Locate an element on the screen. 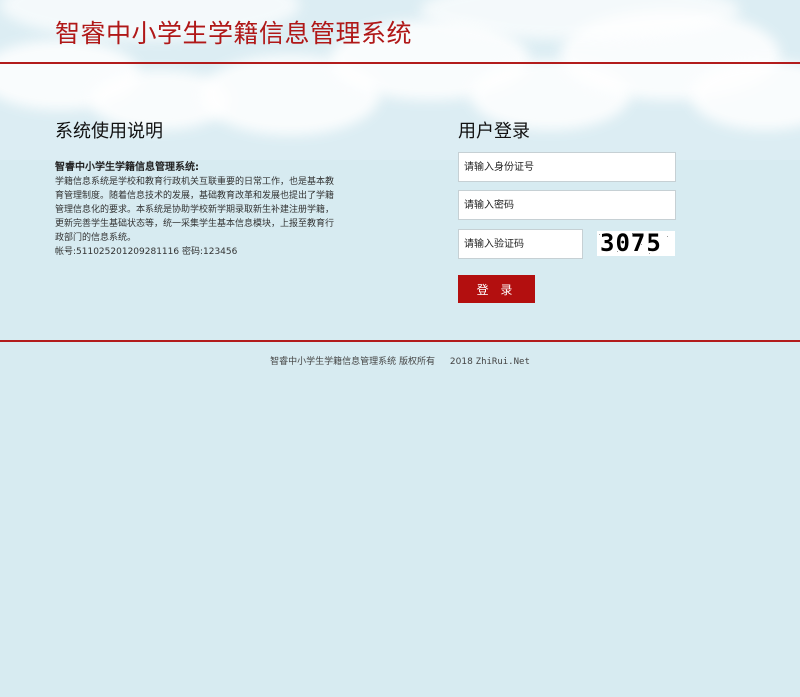 Image resolution: width=800 pixels, height=697 pixels. footer-domain: ZhiRui.Net is located at coordinates (502, 362).